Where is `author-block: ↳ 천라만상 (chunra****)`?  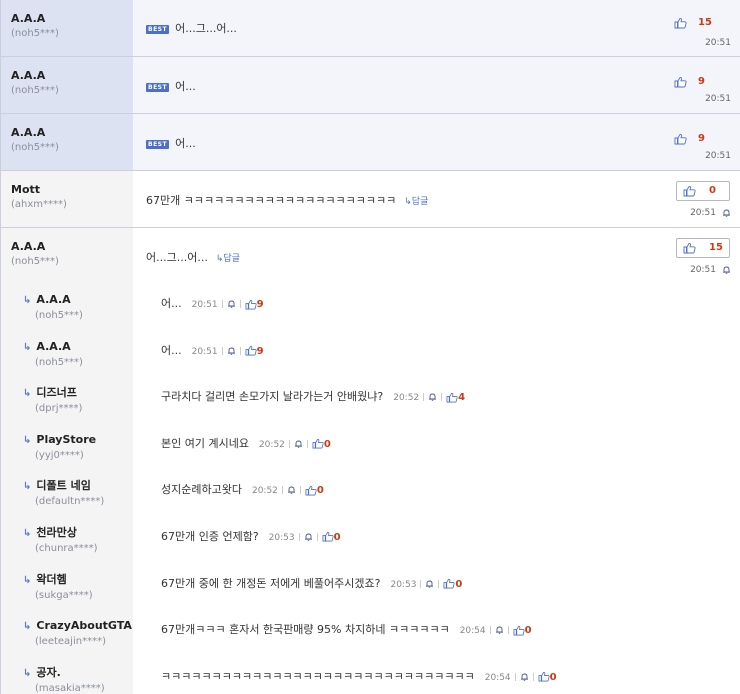
author-block: ↳ 천라만상 (chunra****) is located at coordinates (67, 540).